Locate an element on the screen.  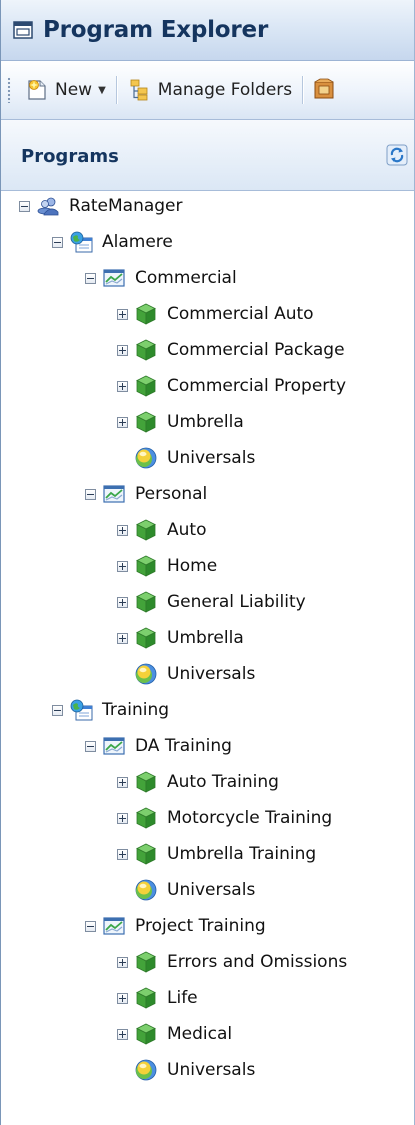
tree-program-home: Home is located at coordinates (167, 566).